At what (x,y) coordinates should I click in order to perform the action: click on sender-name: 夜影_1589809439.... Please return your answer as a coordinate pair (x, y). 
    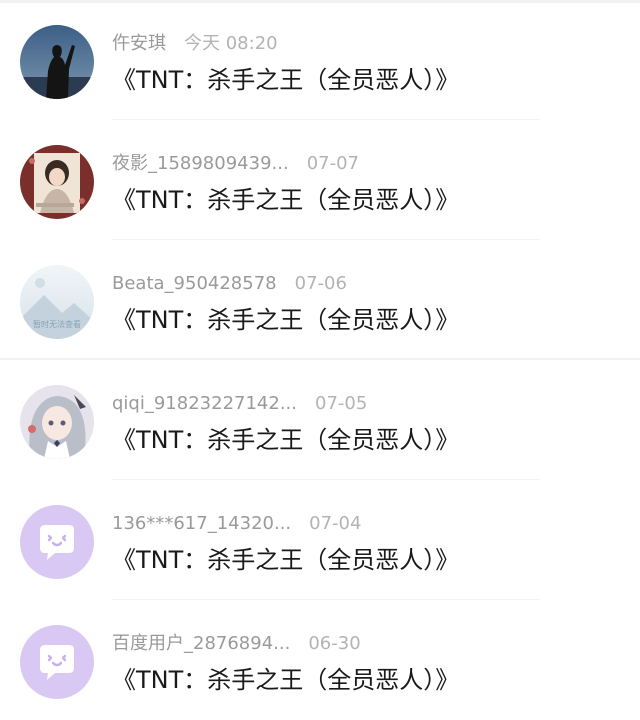
    Looking at the image, I should click on (200, 164).